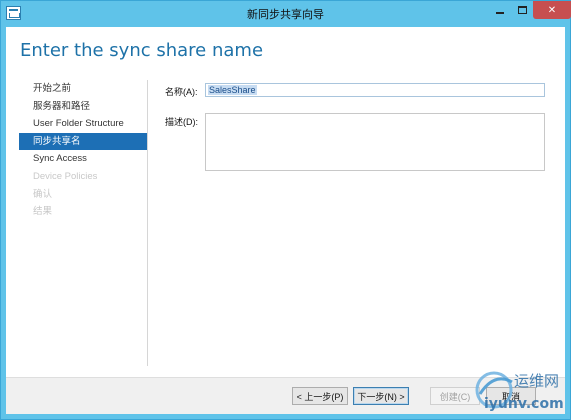 This screenshot has width=571, height=420. I want to click on page-title: Enter the sync share name, so click(142, 50).